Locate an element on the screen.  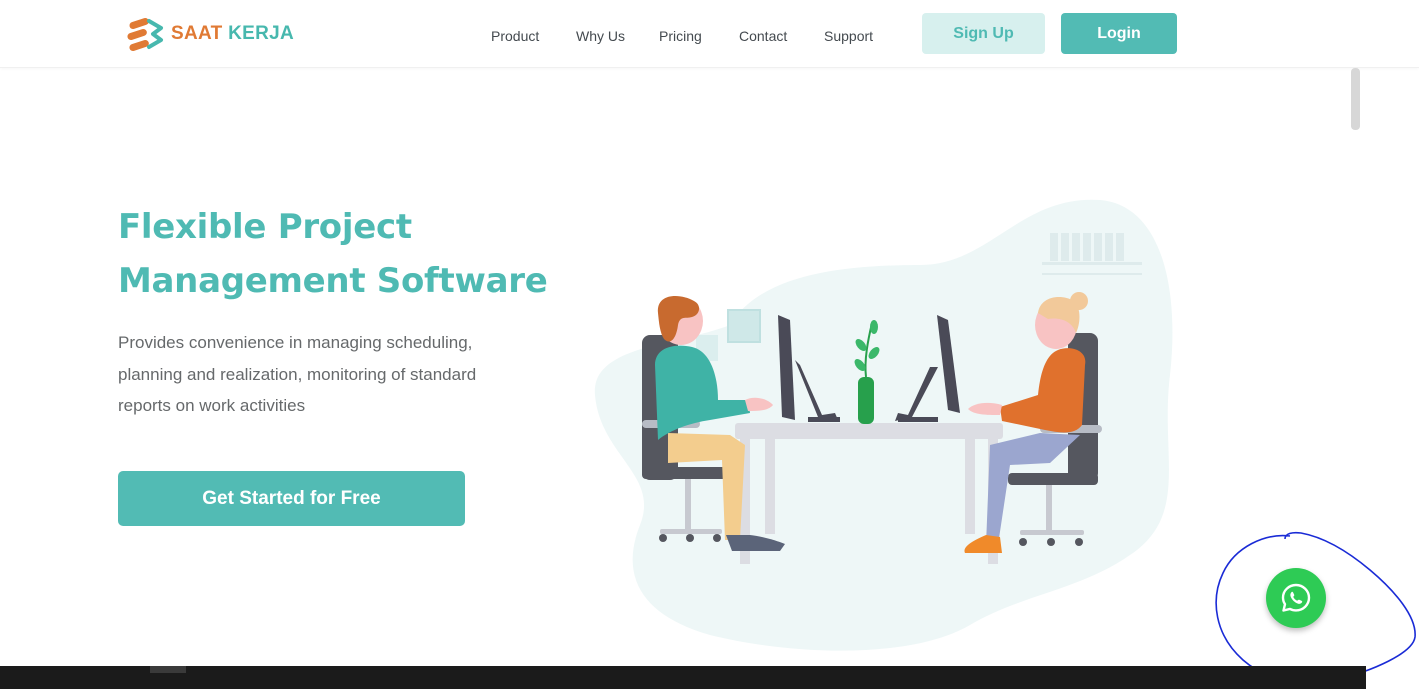
sign-up-button: Sign Up is located at coordinates (983, 33).